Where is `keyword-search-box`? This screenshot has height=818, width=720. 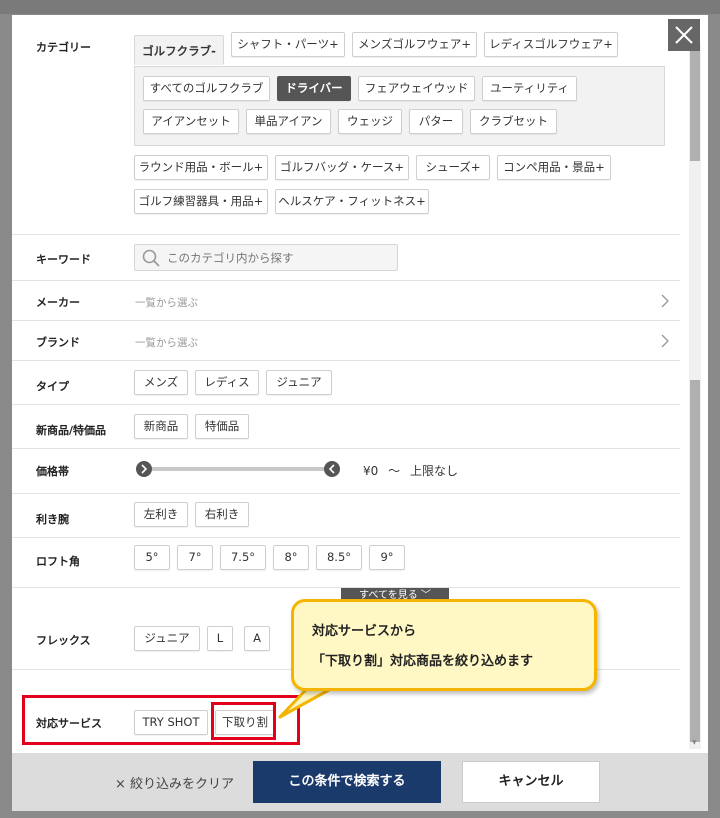 keyword-search-box is located at coordinates (266, 257).